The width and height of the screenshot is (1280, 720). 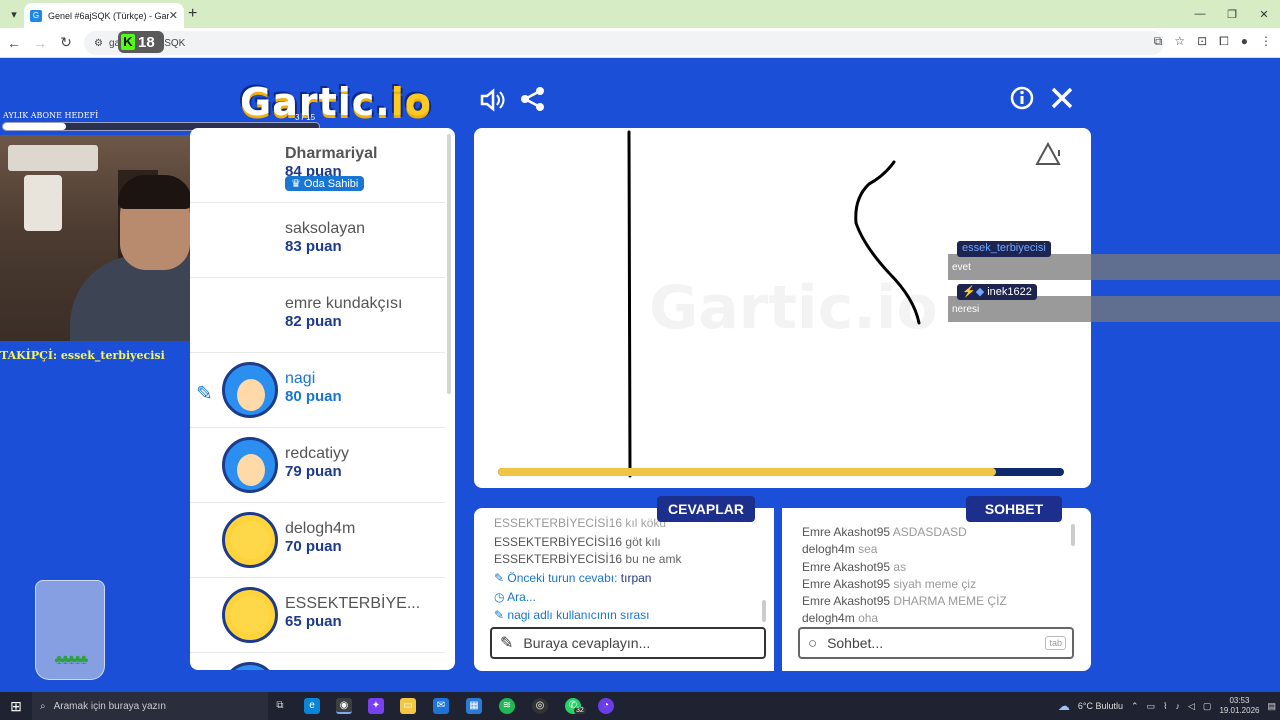 What do you see at coordinates (606, 706) in the screenshot?
I see `app-icon: ◔` at bounding box center [606, 706].